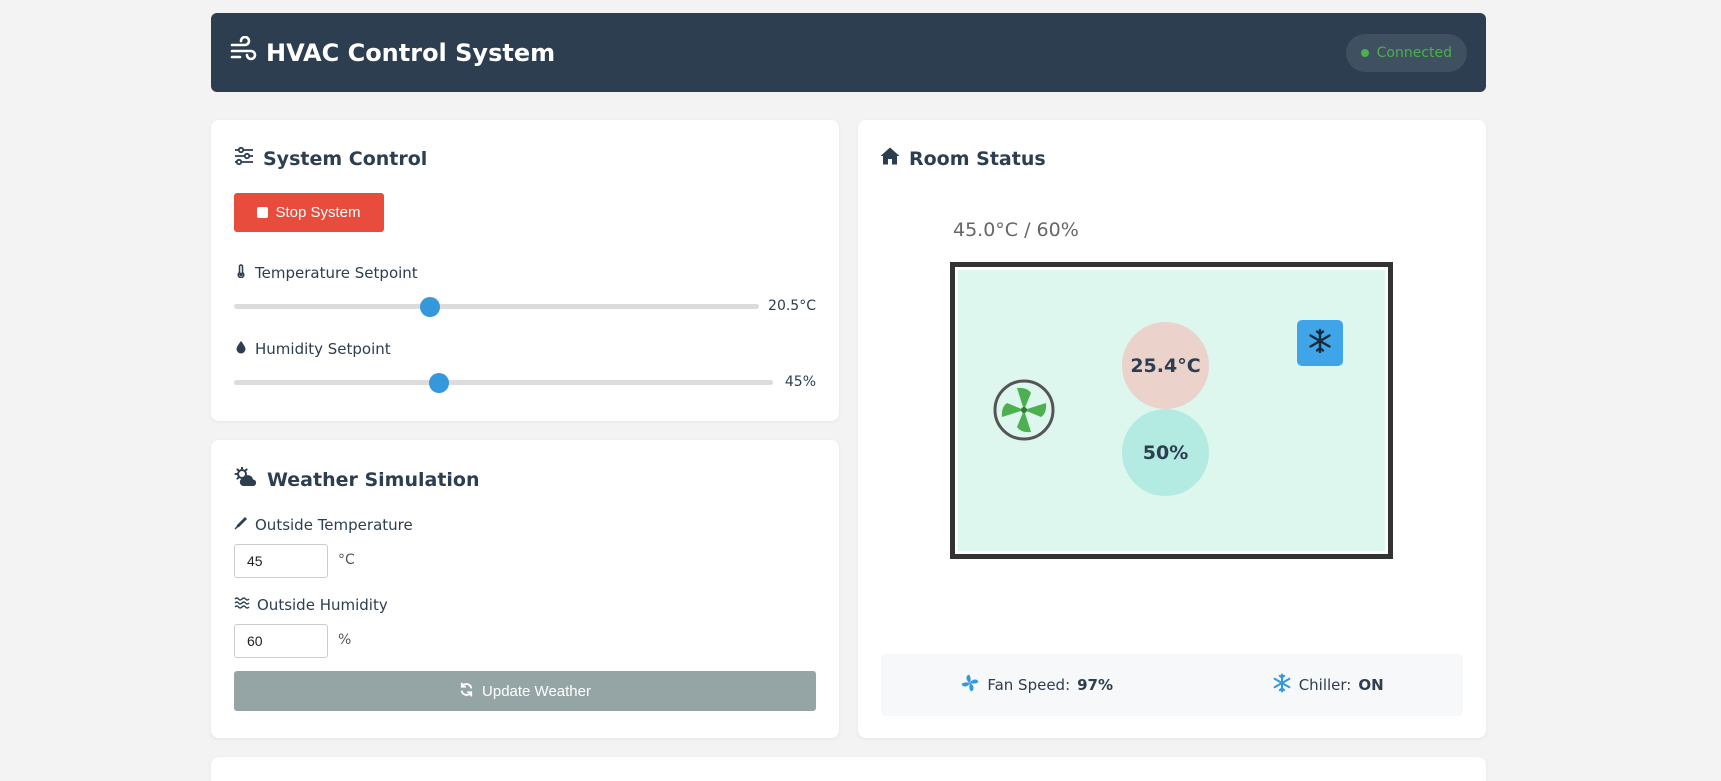 This screenshot has width=1721, height=781. What do you see at coordinates (1016, 230) in the screenshot?
I see `outside-reading-text: 45.0°C / 60%` at bounding box center [1016, 230].